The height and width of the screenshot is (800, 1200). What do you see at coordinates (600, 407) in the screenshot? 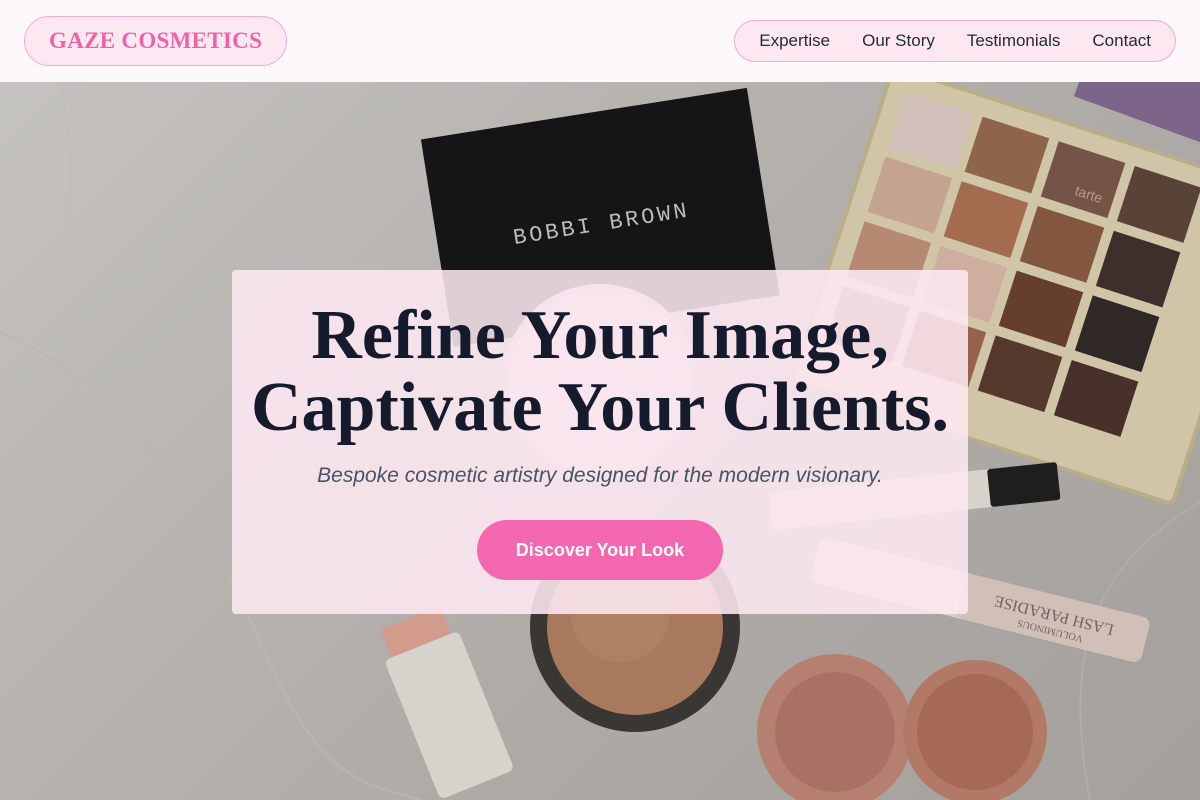
I see `headline-line-2: Captivate Your Clients.` at bounding box center [600, 407].